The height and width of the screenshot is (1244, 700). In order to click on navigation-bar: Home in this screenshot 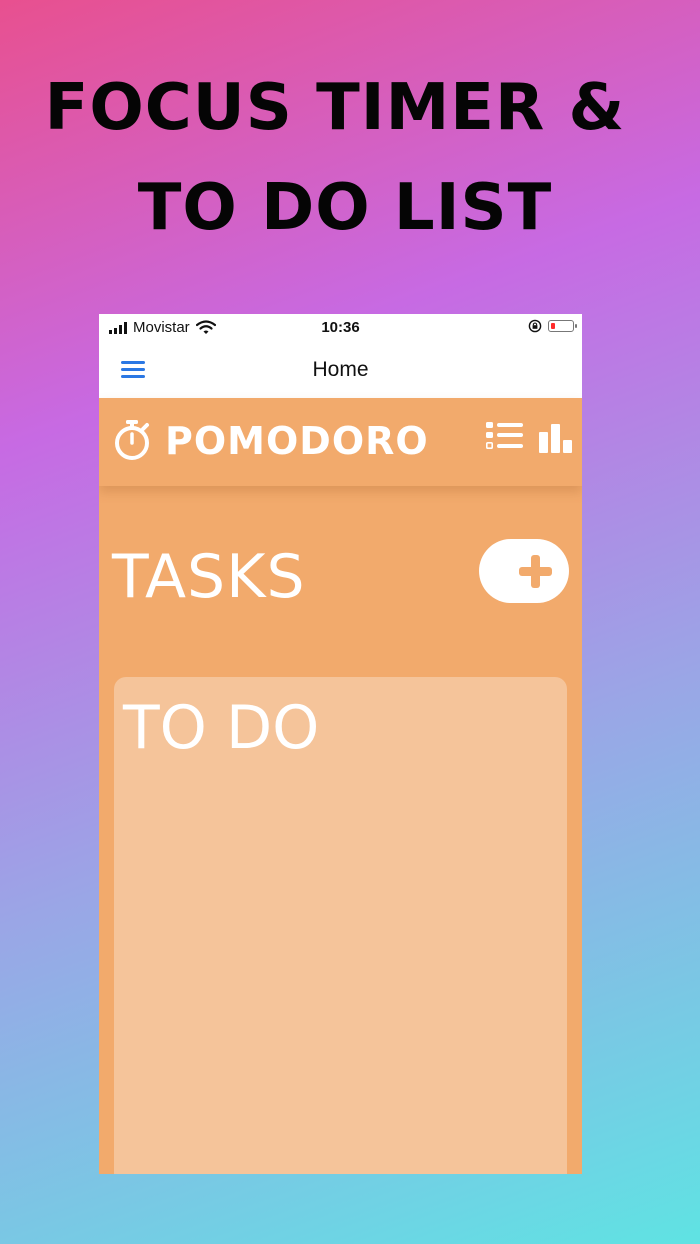, I will do `click(340, 370)`.